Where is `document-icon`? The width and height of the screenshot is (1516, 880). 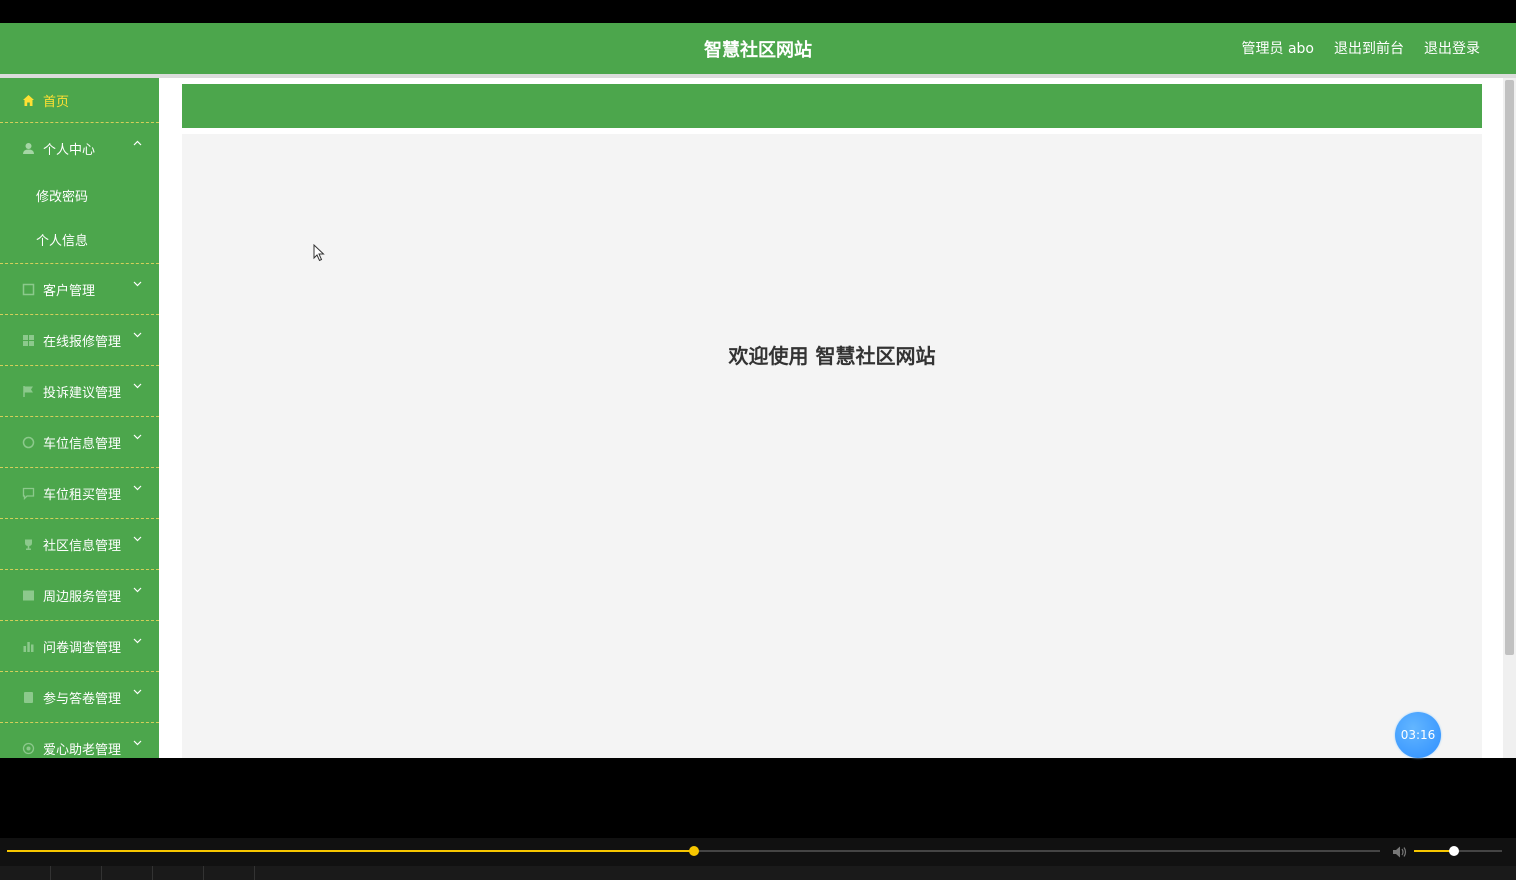 document-icon is located at coordinates (28, 697).